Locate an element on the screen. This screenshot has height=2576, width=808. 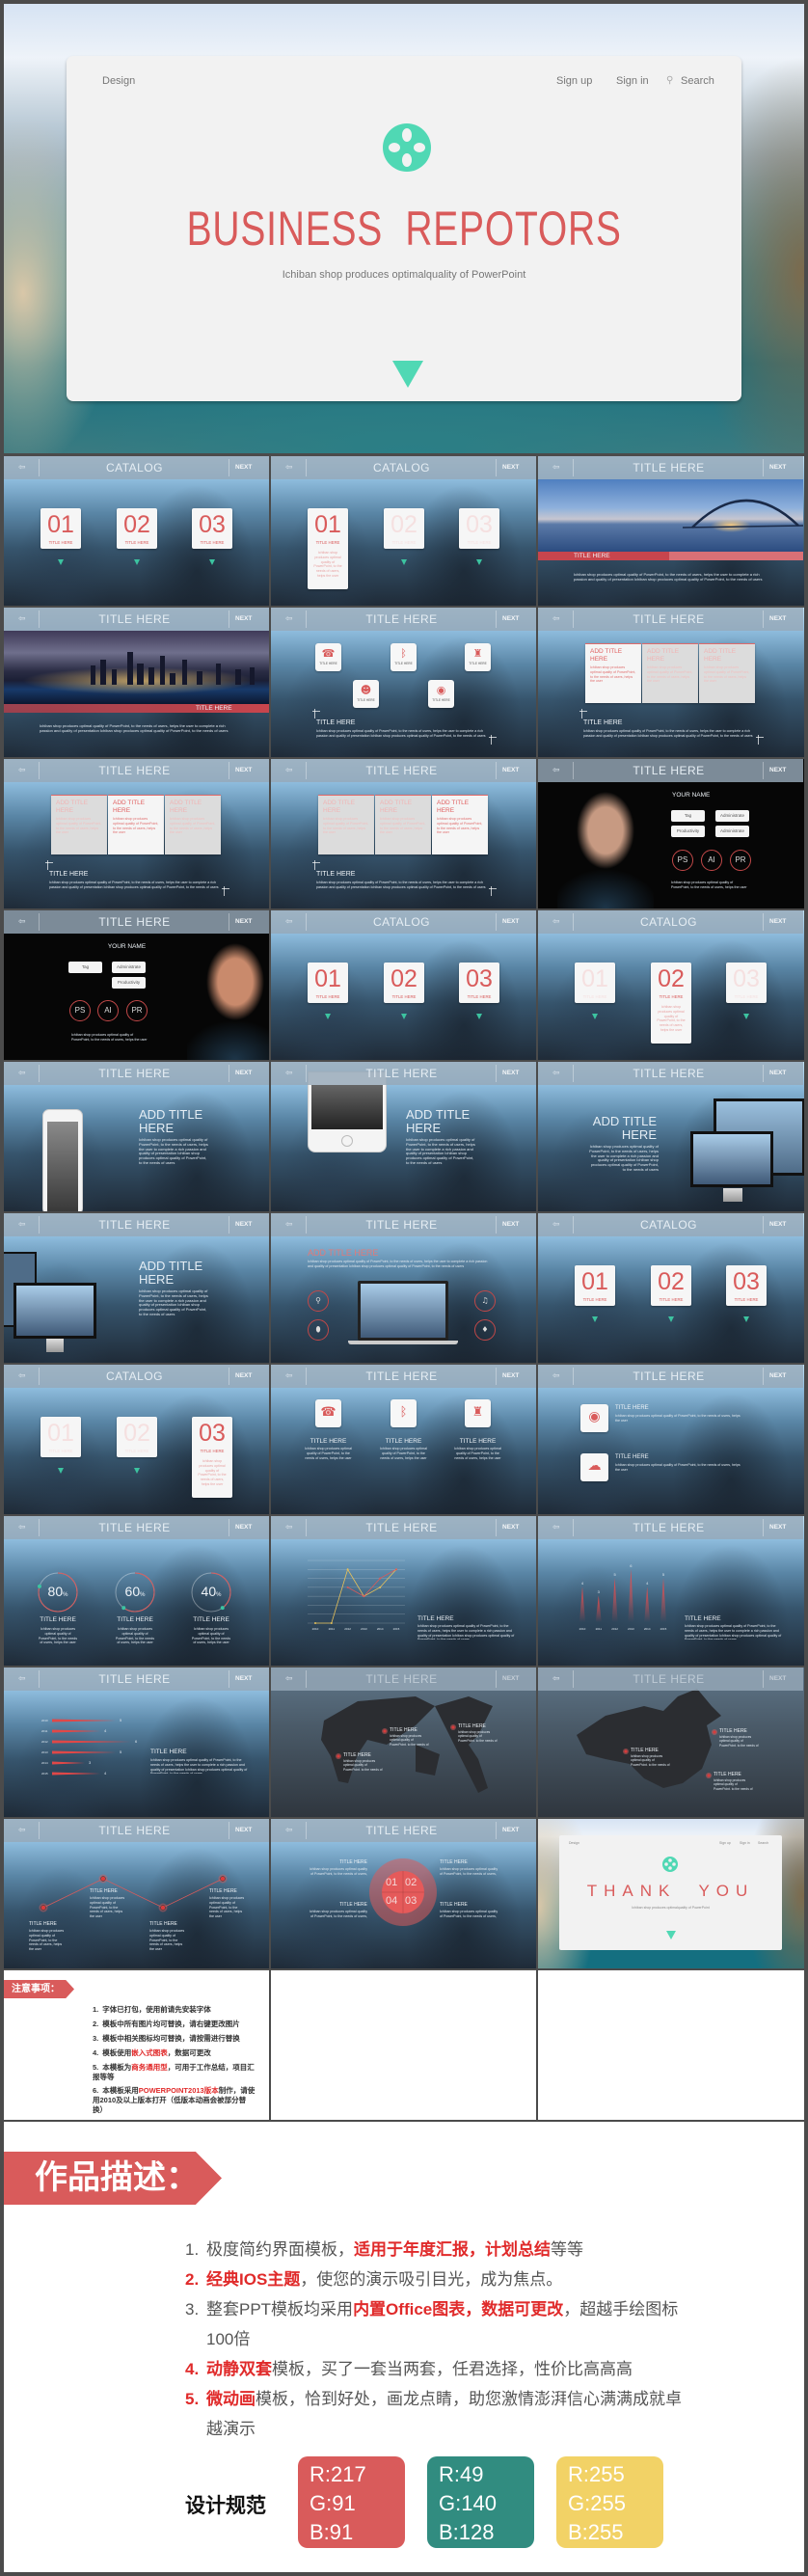
icon-tile: ♜ TITLE HERE is located at coordinates (478, 657).